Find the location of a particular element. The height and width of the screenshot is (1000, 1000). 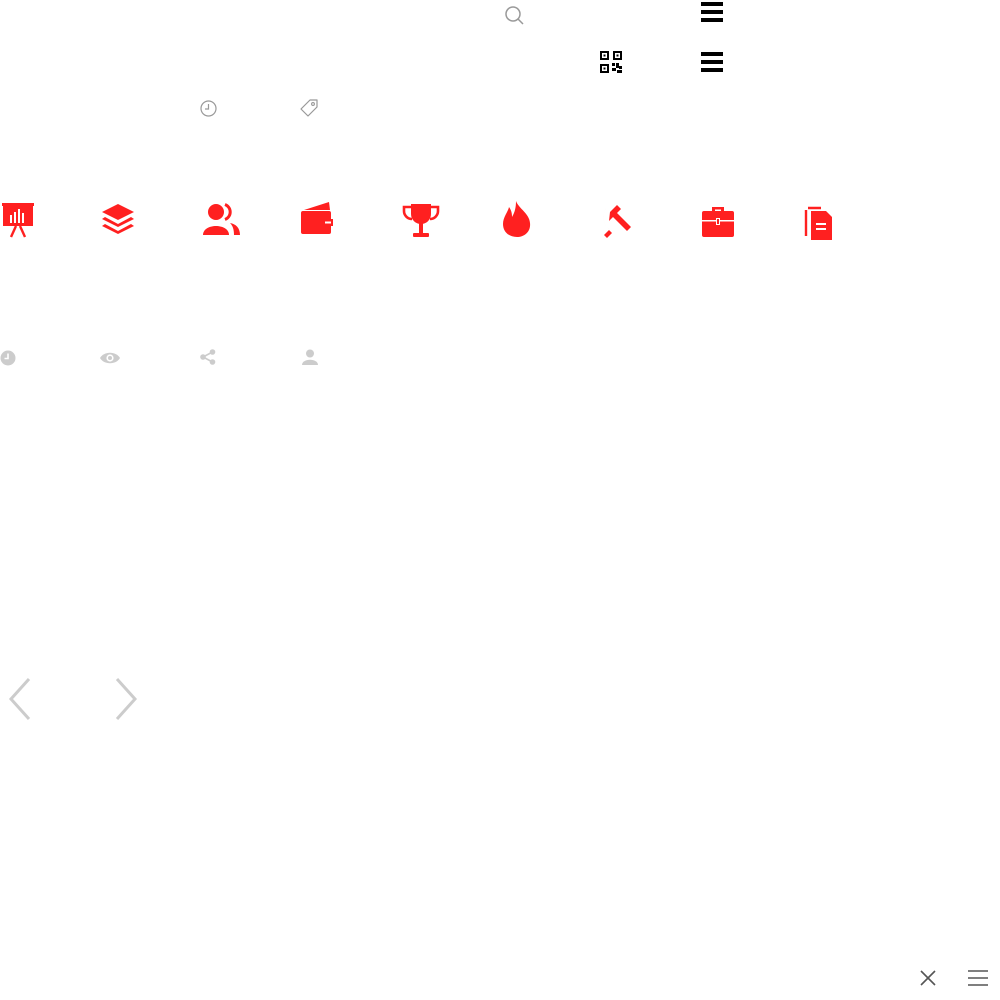

user-icon is located at coordinates (310, 357).